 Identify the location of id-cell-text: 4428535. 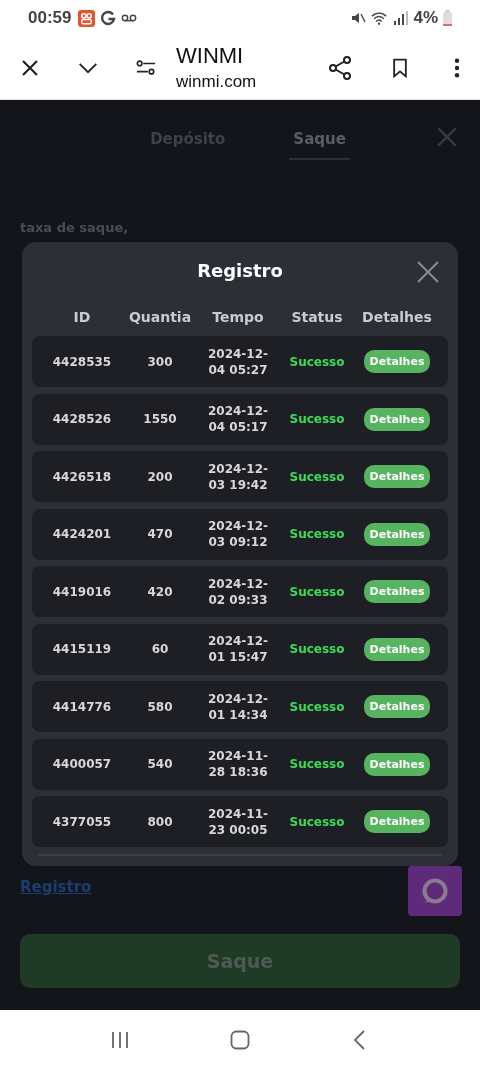
(82, 361).